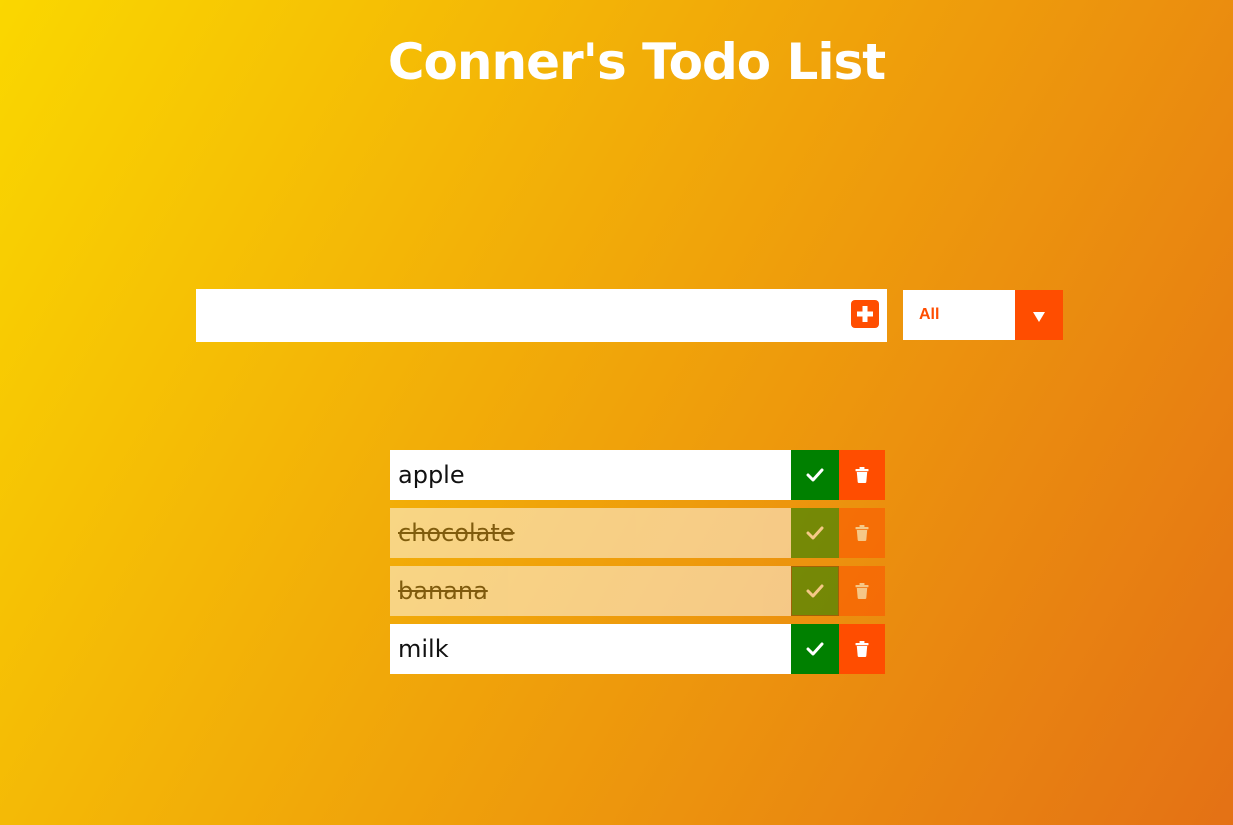 The height and width of the screenshot is (825, 1233). What do you see at coordinates (431, 475) in the screenshot?
I see `todo-text: apple` at bounding box center [431, 475].